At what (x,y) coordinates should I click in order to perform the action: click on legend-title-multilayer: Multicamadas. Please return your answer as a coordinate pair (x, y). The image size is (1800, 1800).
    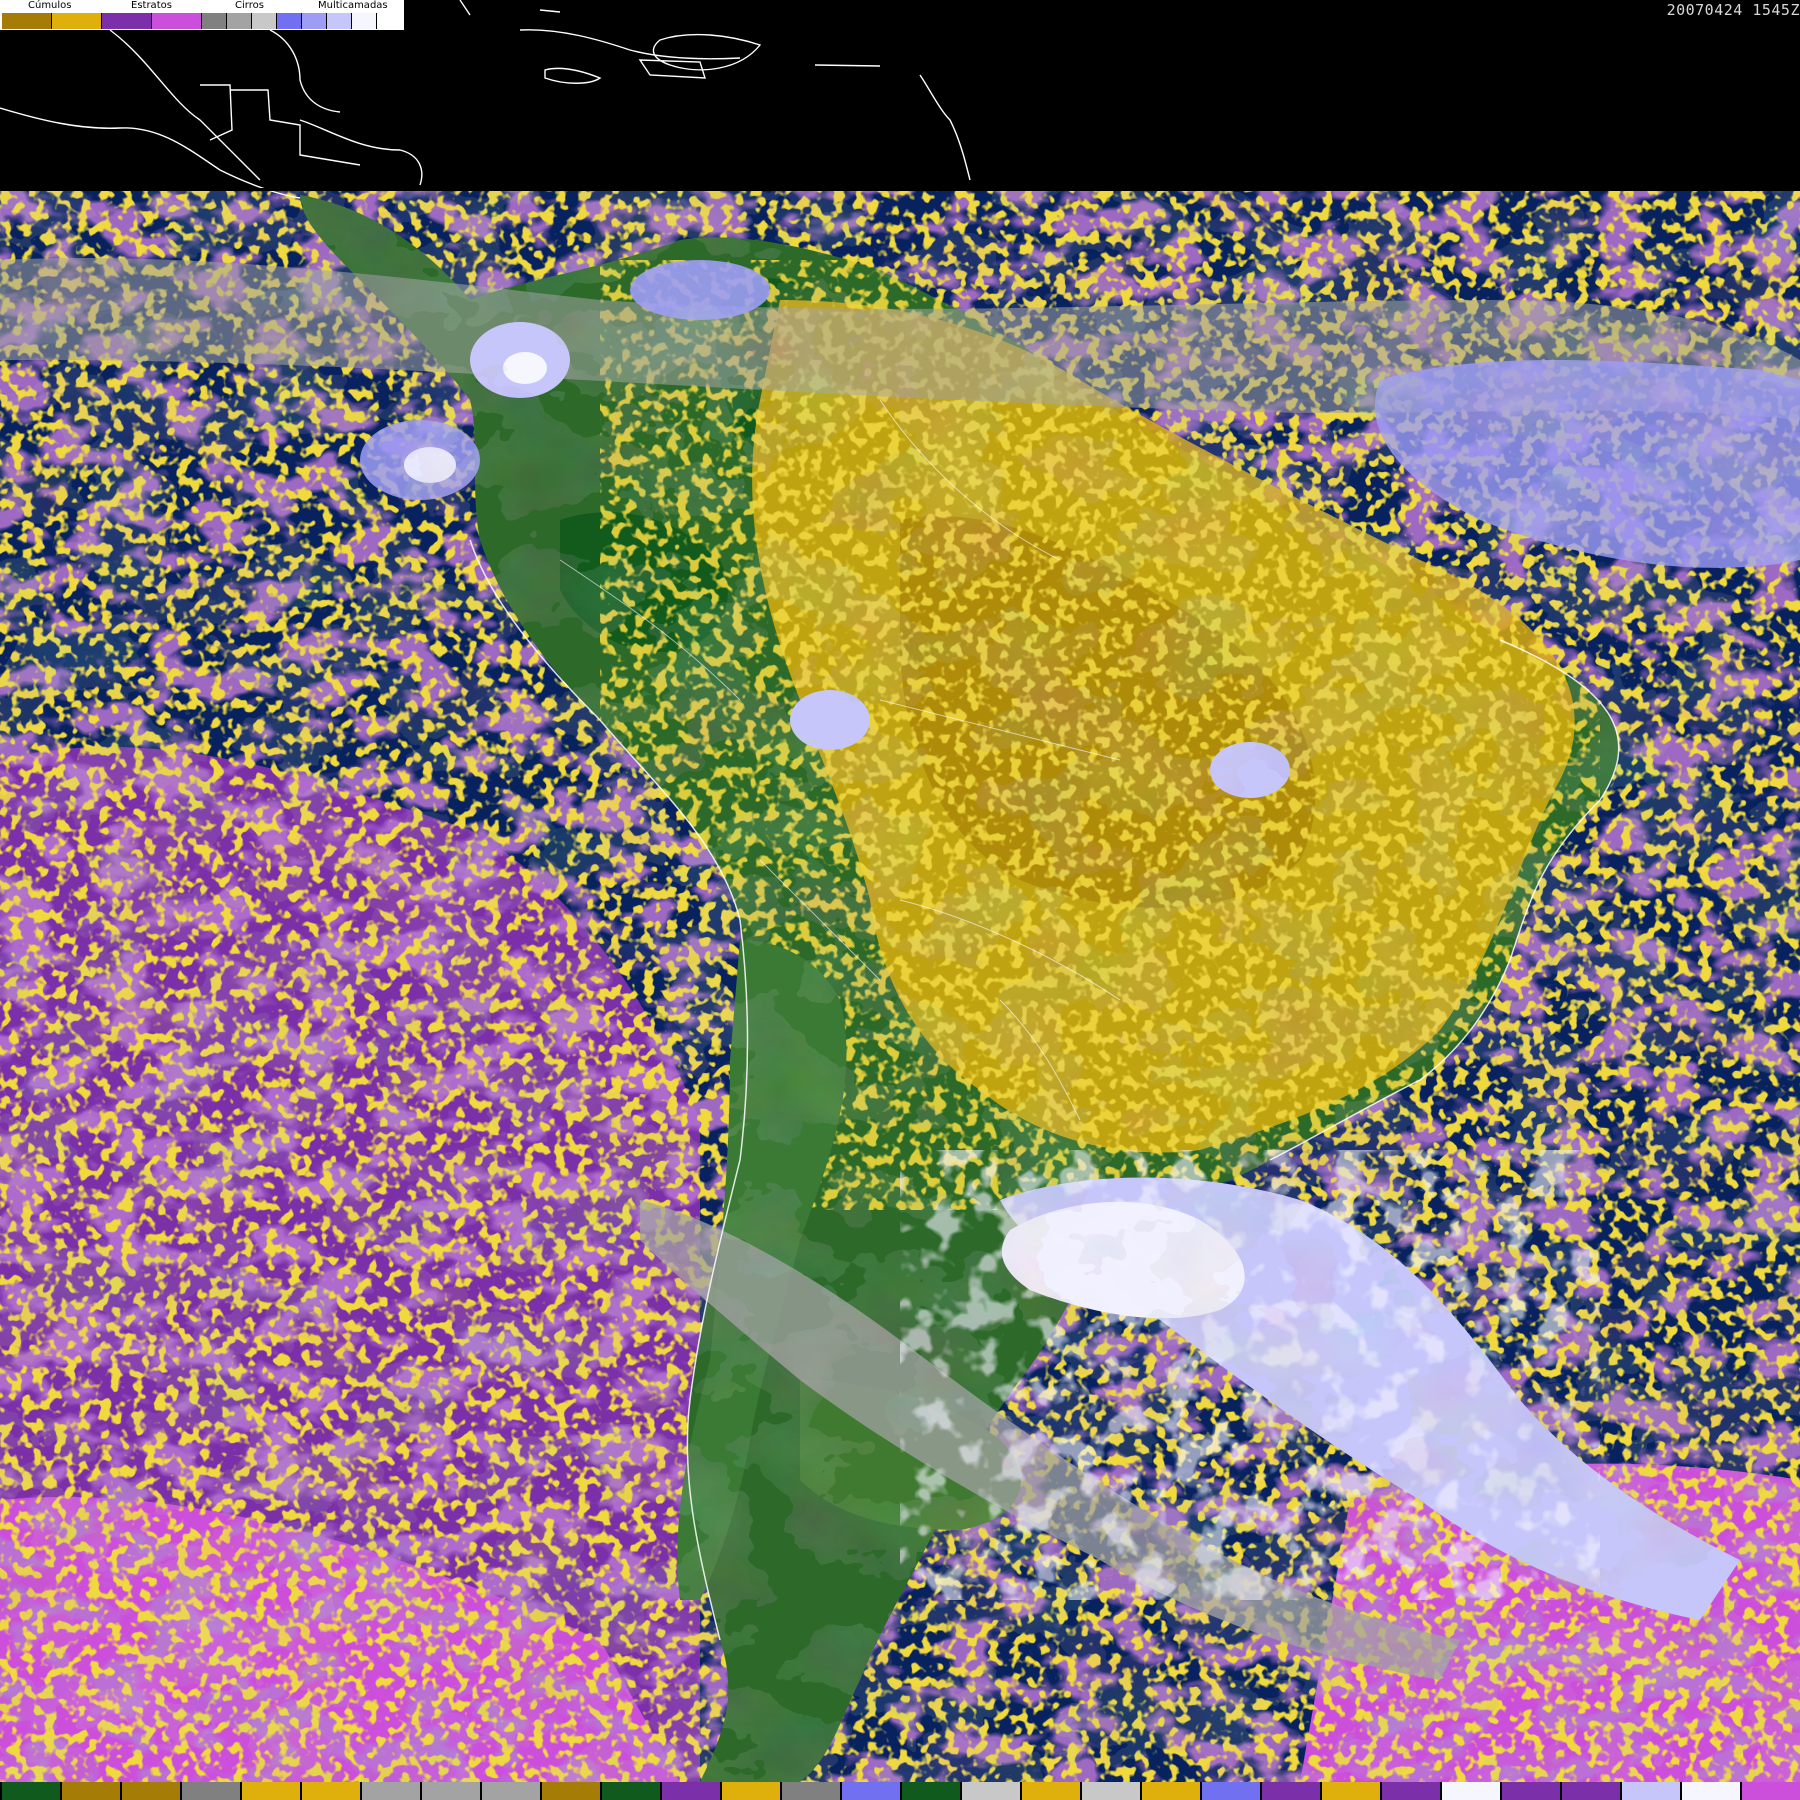
    Looking at the image, I should click on (353, 5).